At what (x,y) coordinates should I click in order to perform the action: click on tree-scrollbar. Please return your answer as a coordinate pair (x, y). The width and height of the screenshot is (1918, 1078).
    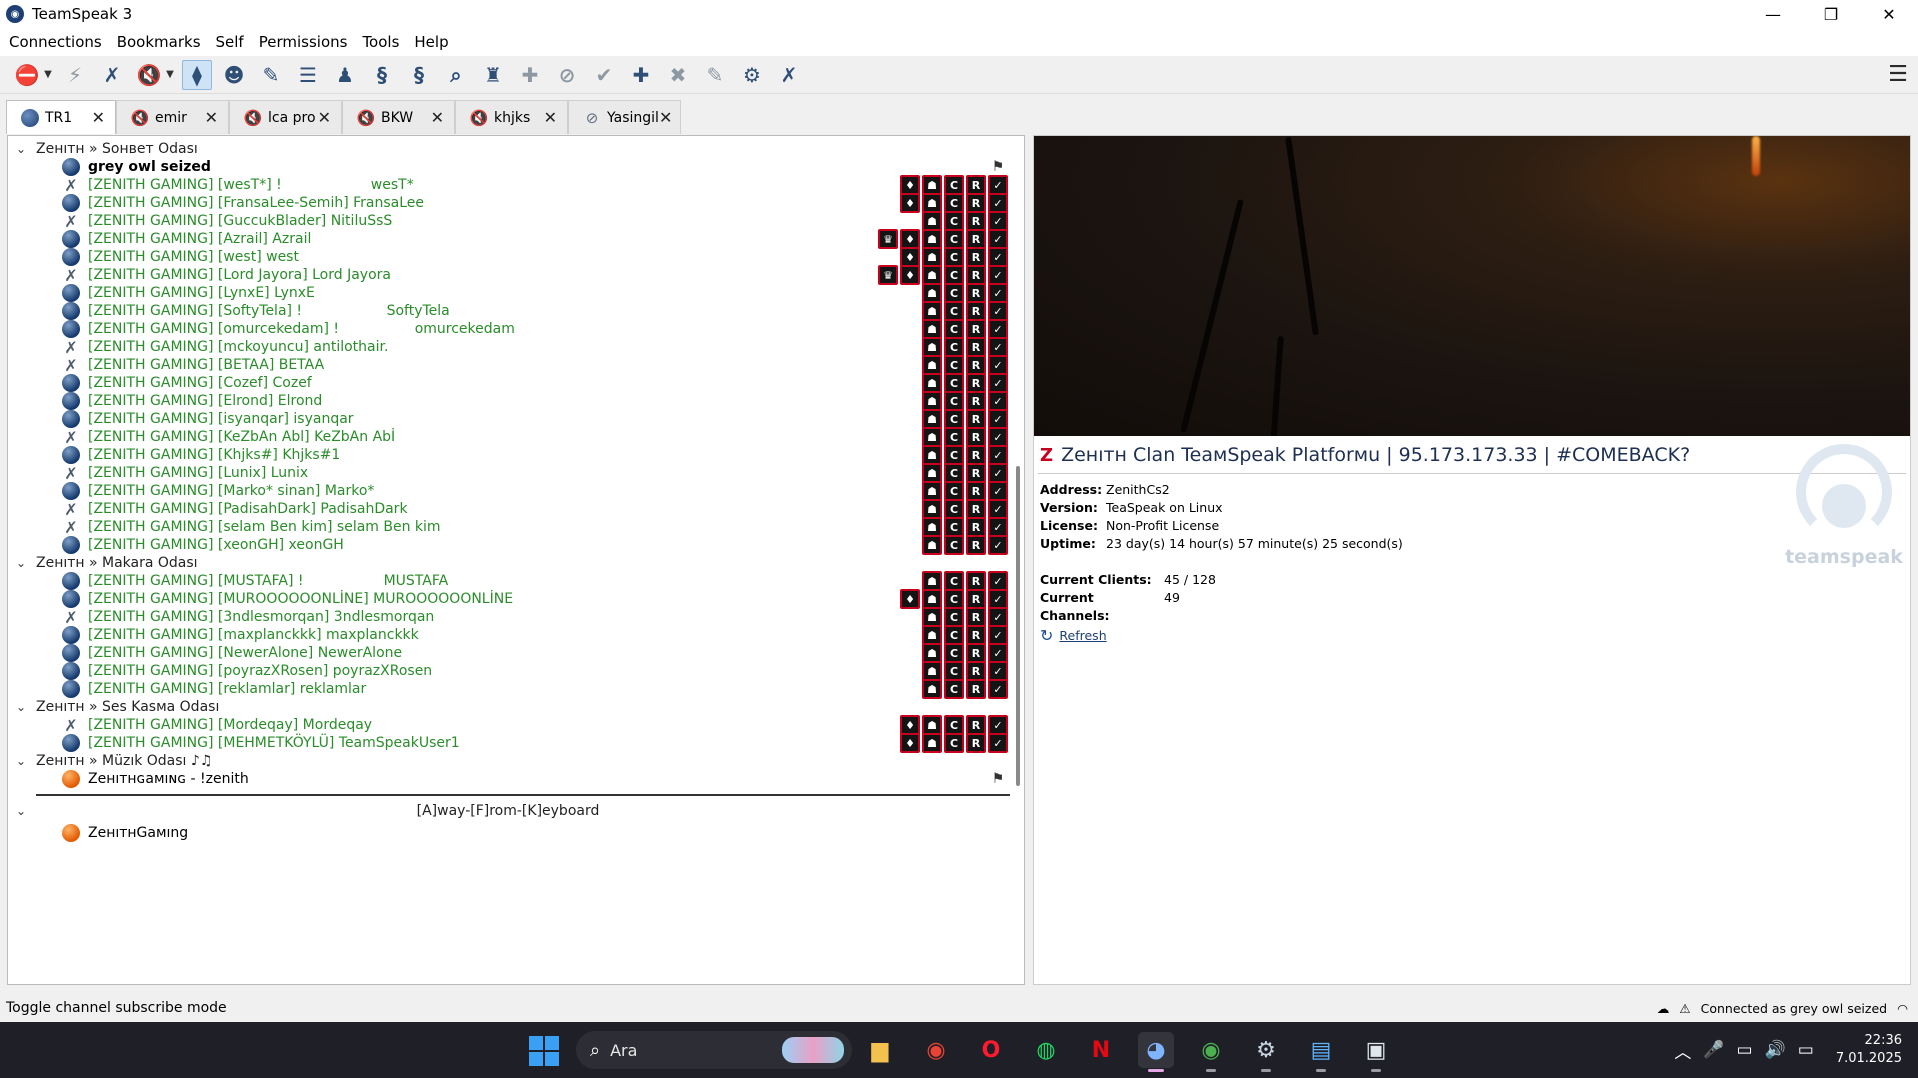
    Looking at the image, I should click on (1017, 560).